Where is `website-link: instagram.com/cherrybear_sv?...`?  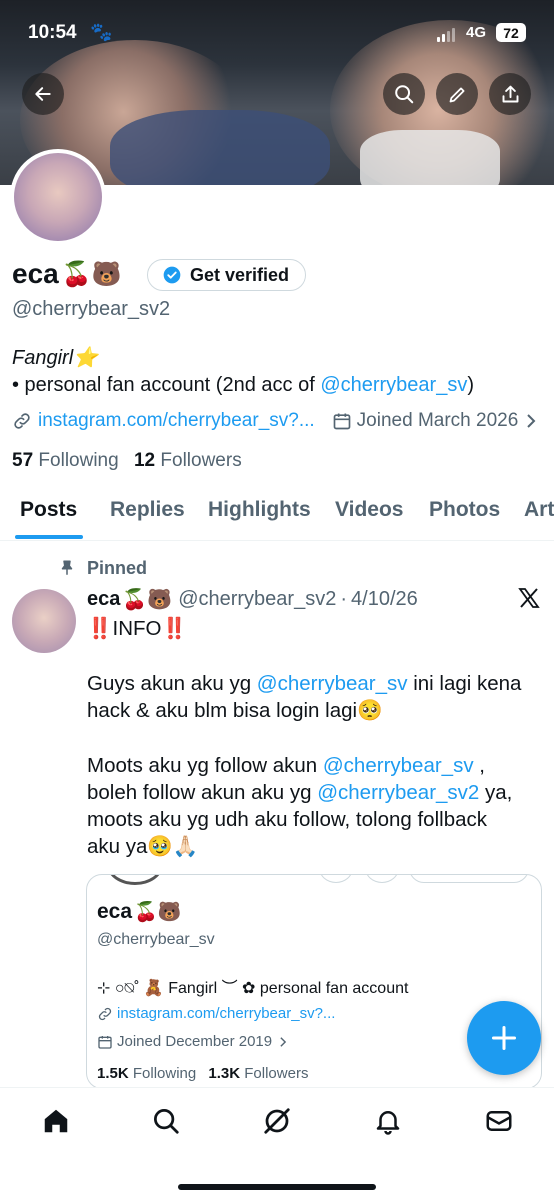 website-link: instagram.com/cherrybear_sv?... is located at coordinates (176, 421).